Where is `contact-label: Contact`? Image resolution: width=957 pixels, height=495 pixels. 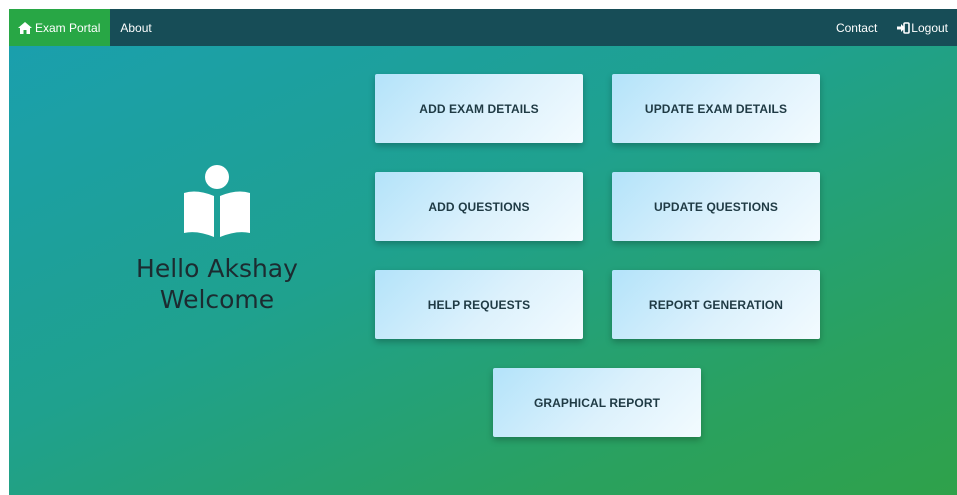
contact-label: Contact is located at coordinates (856, 27).